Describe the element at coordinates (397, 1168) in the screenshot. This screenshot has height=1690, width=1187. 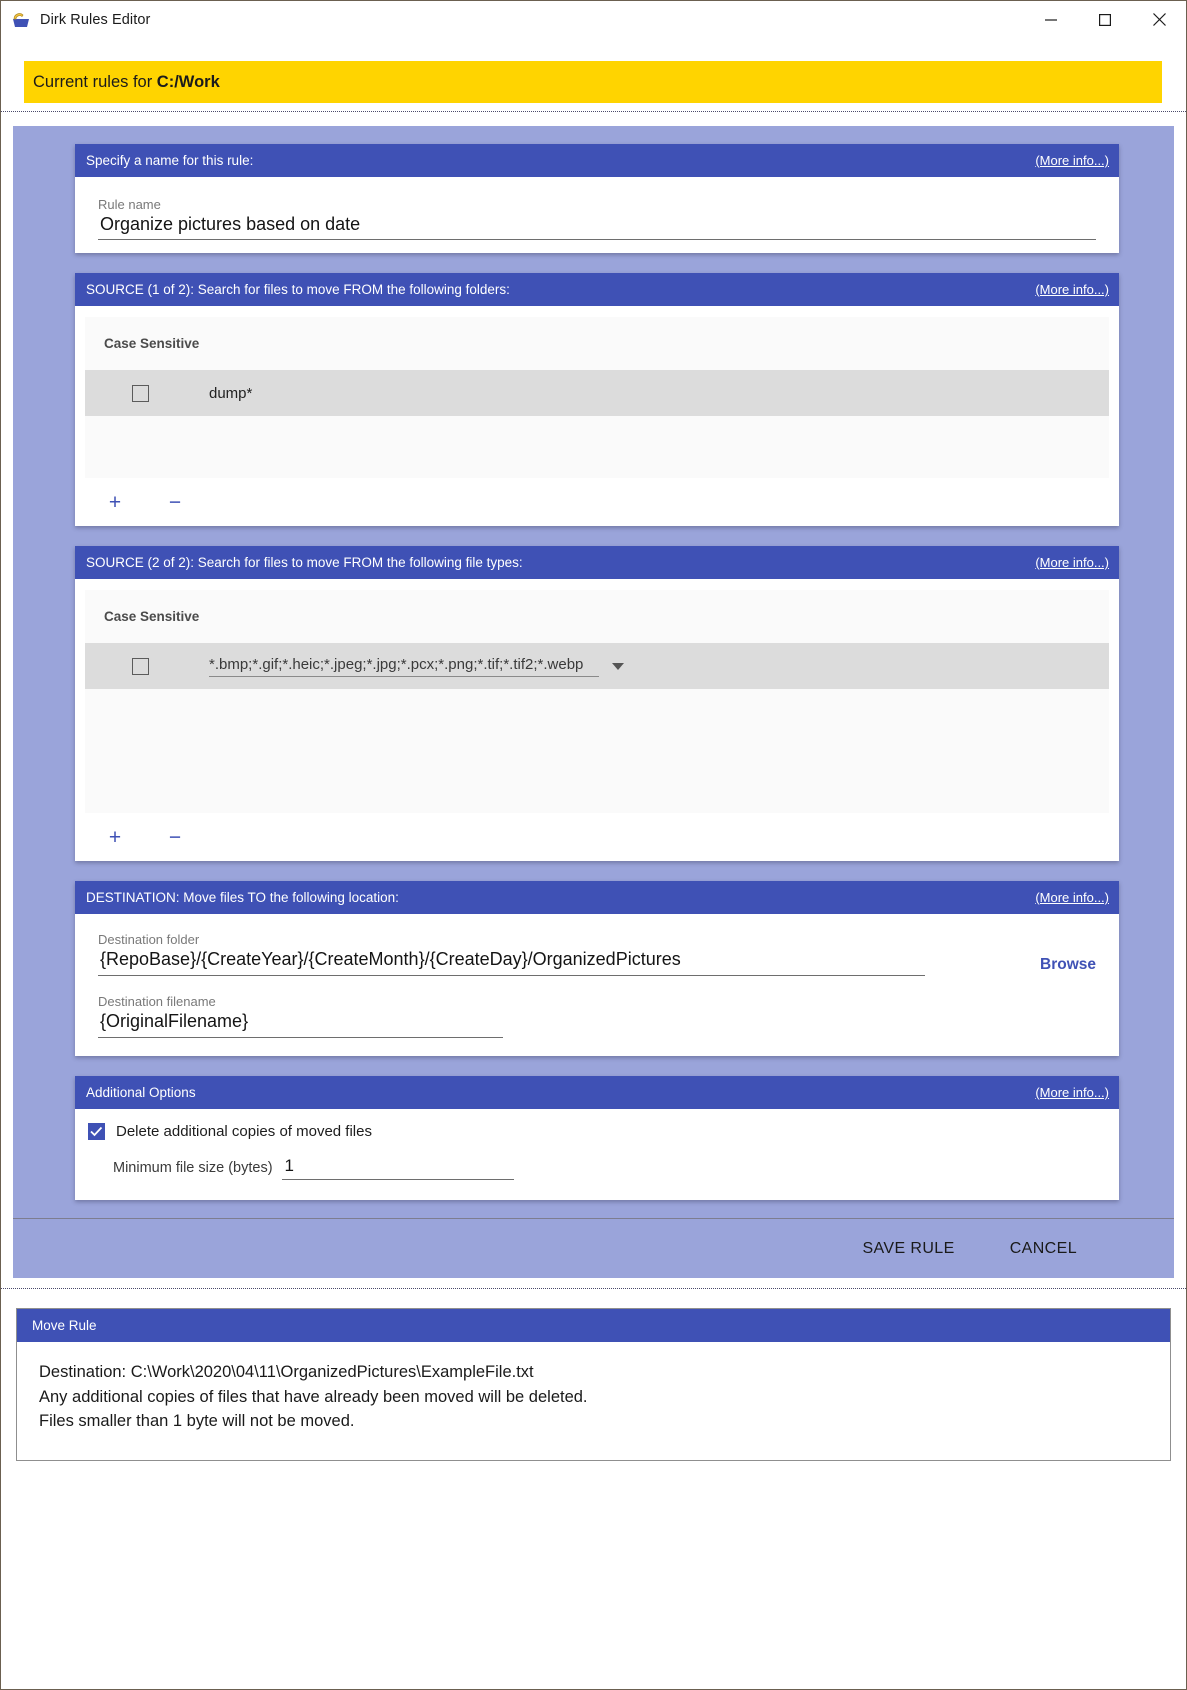
I see `minimum-file-size-input: 1` at that location.